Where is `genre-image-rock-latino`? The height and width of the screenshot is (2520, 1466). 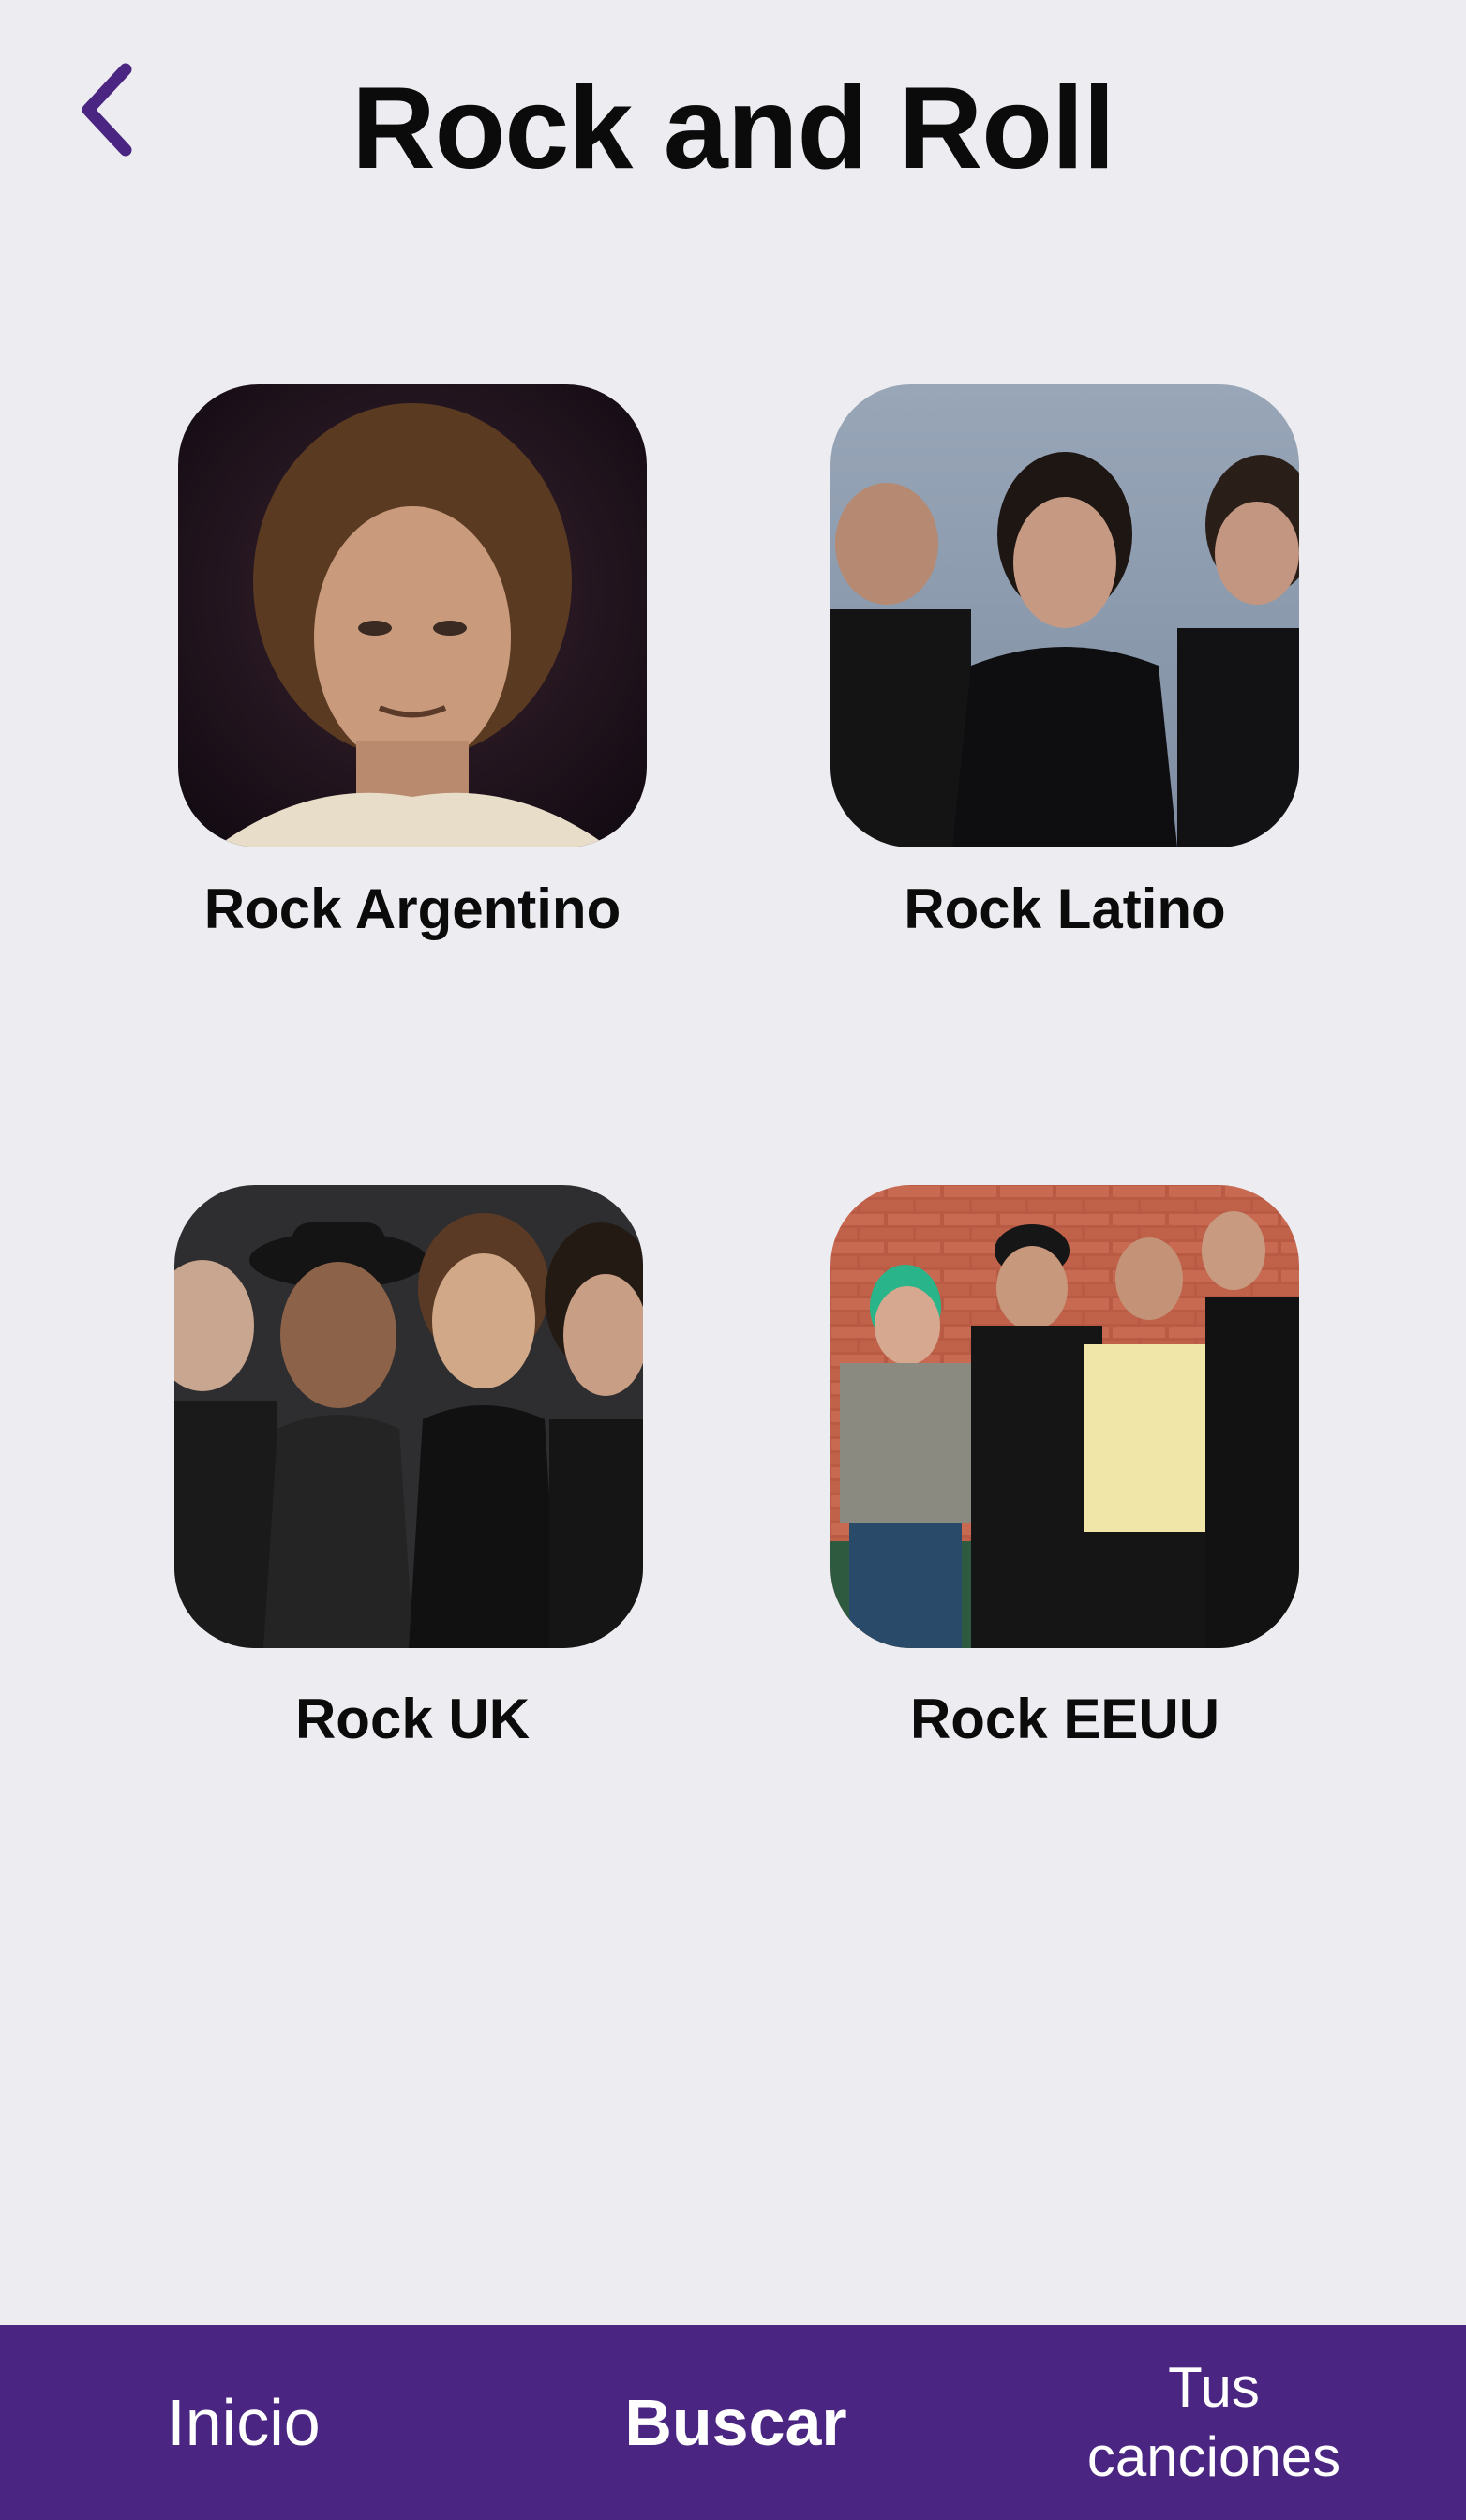
genre-image-rock-latino is located at coordinates (1064, 616).